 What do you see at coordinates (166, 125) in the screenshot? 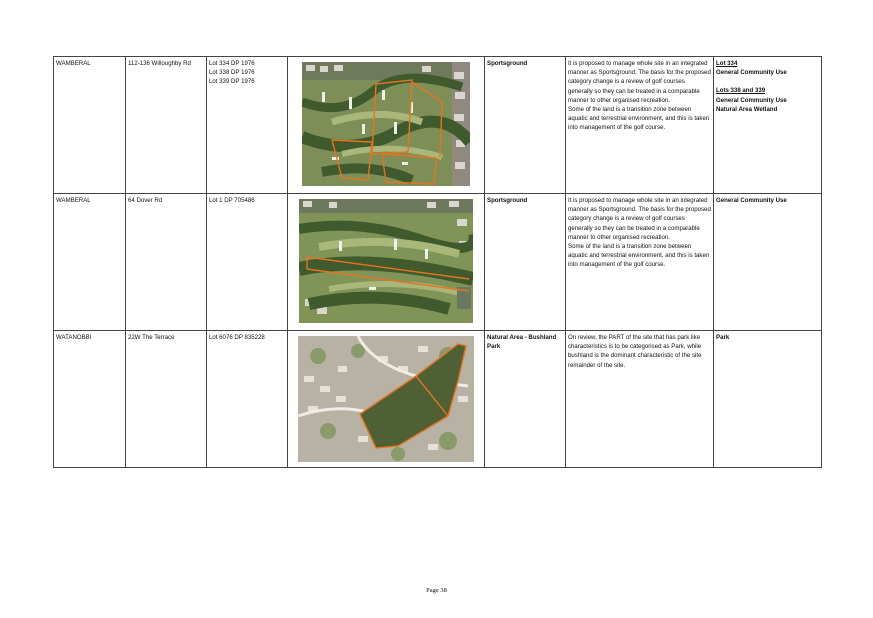
I see `address-cell: 112-136 Willoughby Rd` at bounding box center [166, 125].